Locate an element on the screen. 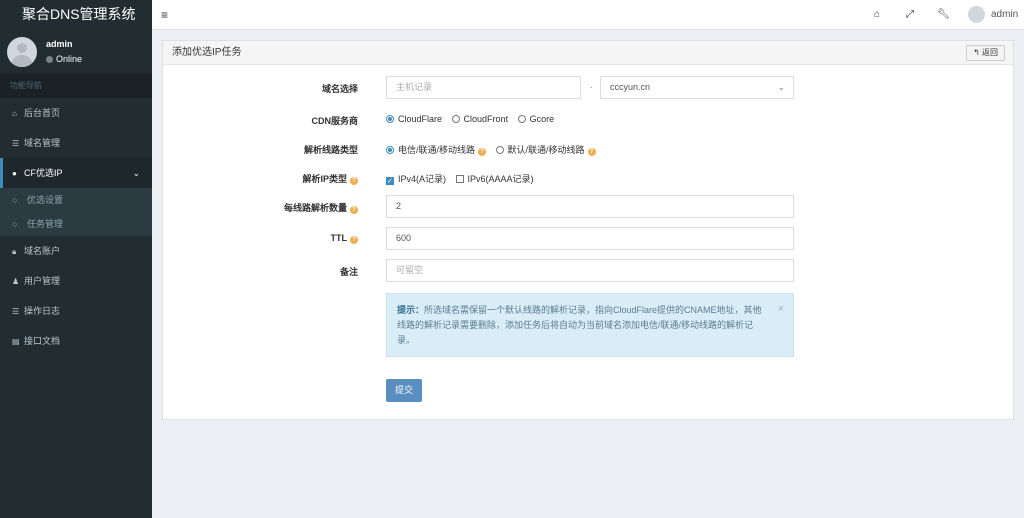 The image size is (1024, 518). book-icon: ▤ is located at coordinates (16, 341).